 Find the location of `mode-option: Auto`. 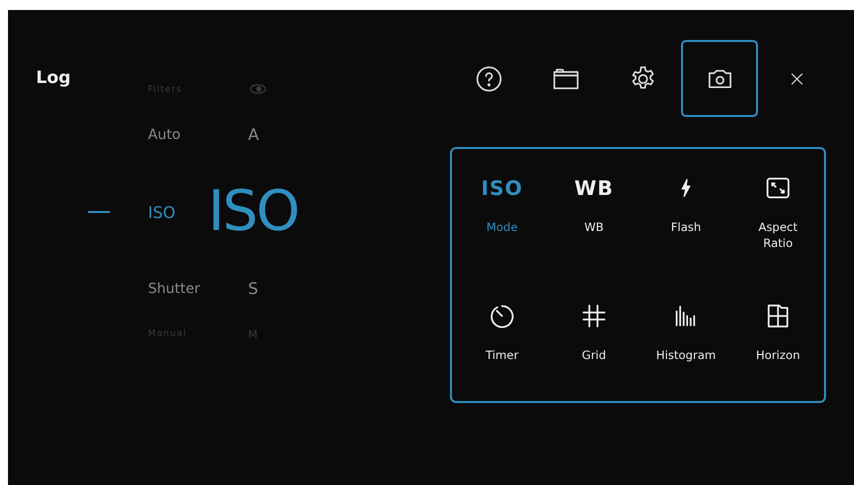

mode-option: Auto is located at coordinates (164, 135).